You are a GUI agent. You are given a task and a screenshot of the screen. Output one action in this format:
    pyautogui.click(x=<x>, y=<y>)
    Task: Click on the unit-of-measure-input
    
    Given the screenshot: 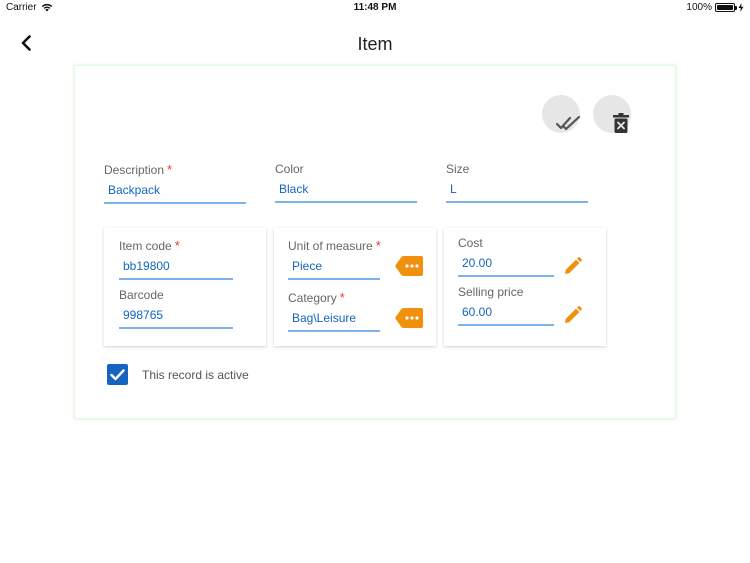 What is the action you would take?
    pyautogui.click(x=334, y=267)
    